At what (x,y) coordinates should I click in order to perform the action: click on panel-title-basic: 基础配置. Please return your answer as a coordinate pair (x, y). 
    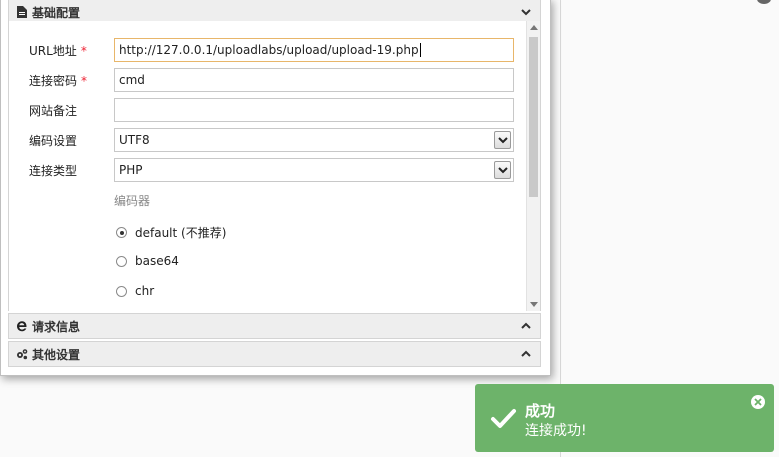
    Looking at the image, I should click on (56, 12).